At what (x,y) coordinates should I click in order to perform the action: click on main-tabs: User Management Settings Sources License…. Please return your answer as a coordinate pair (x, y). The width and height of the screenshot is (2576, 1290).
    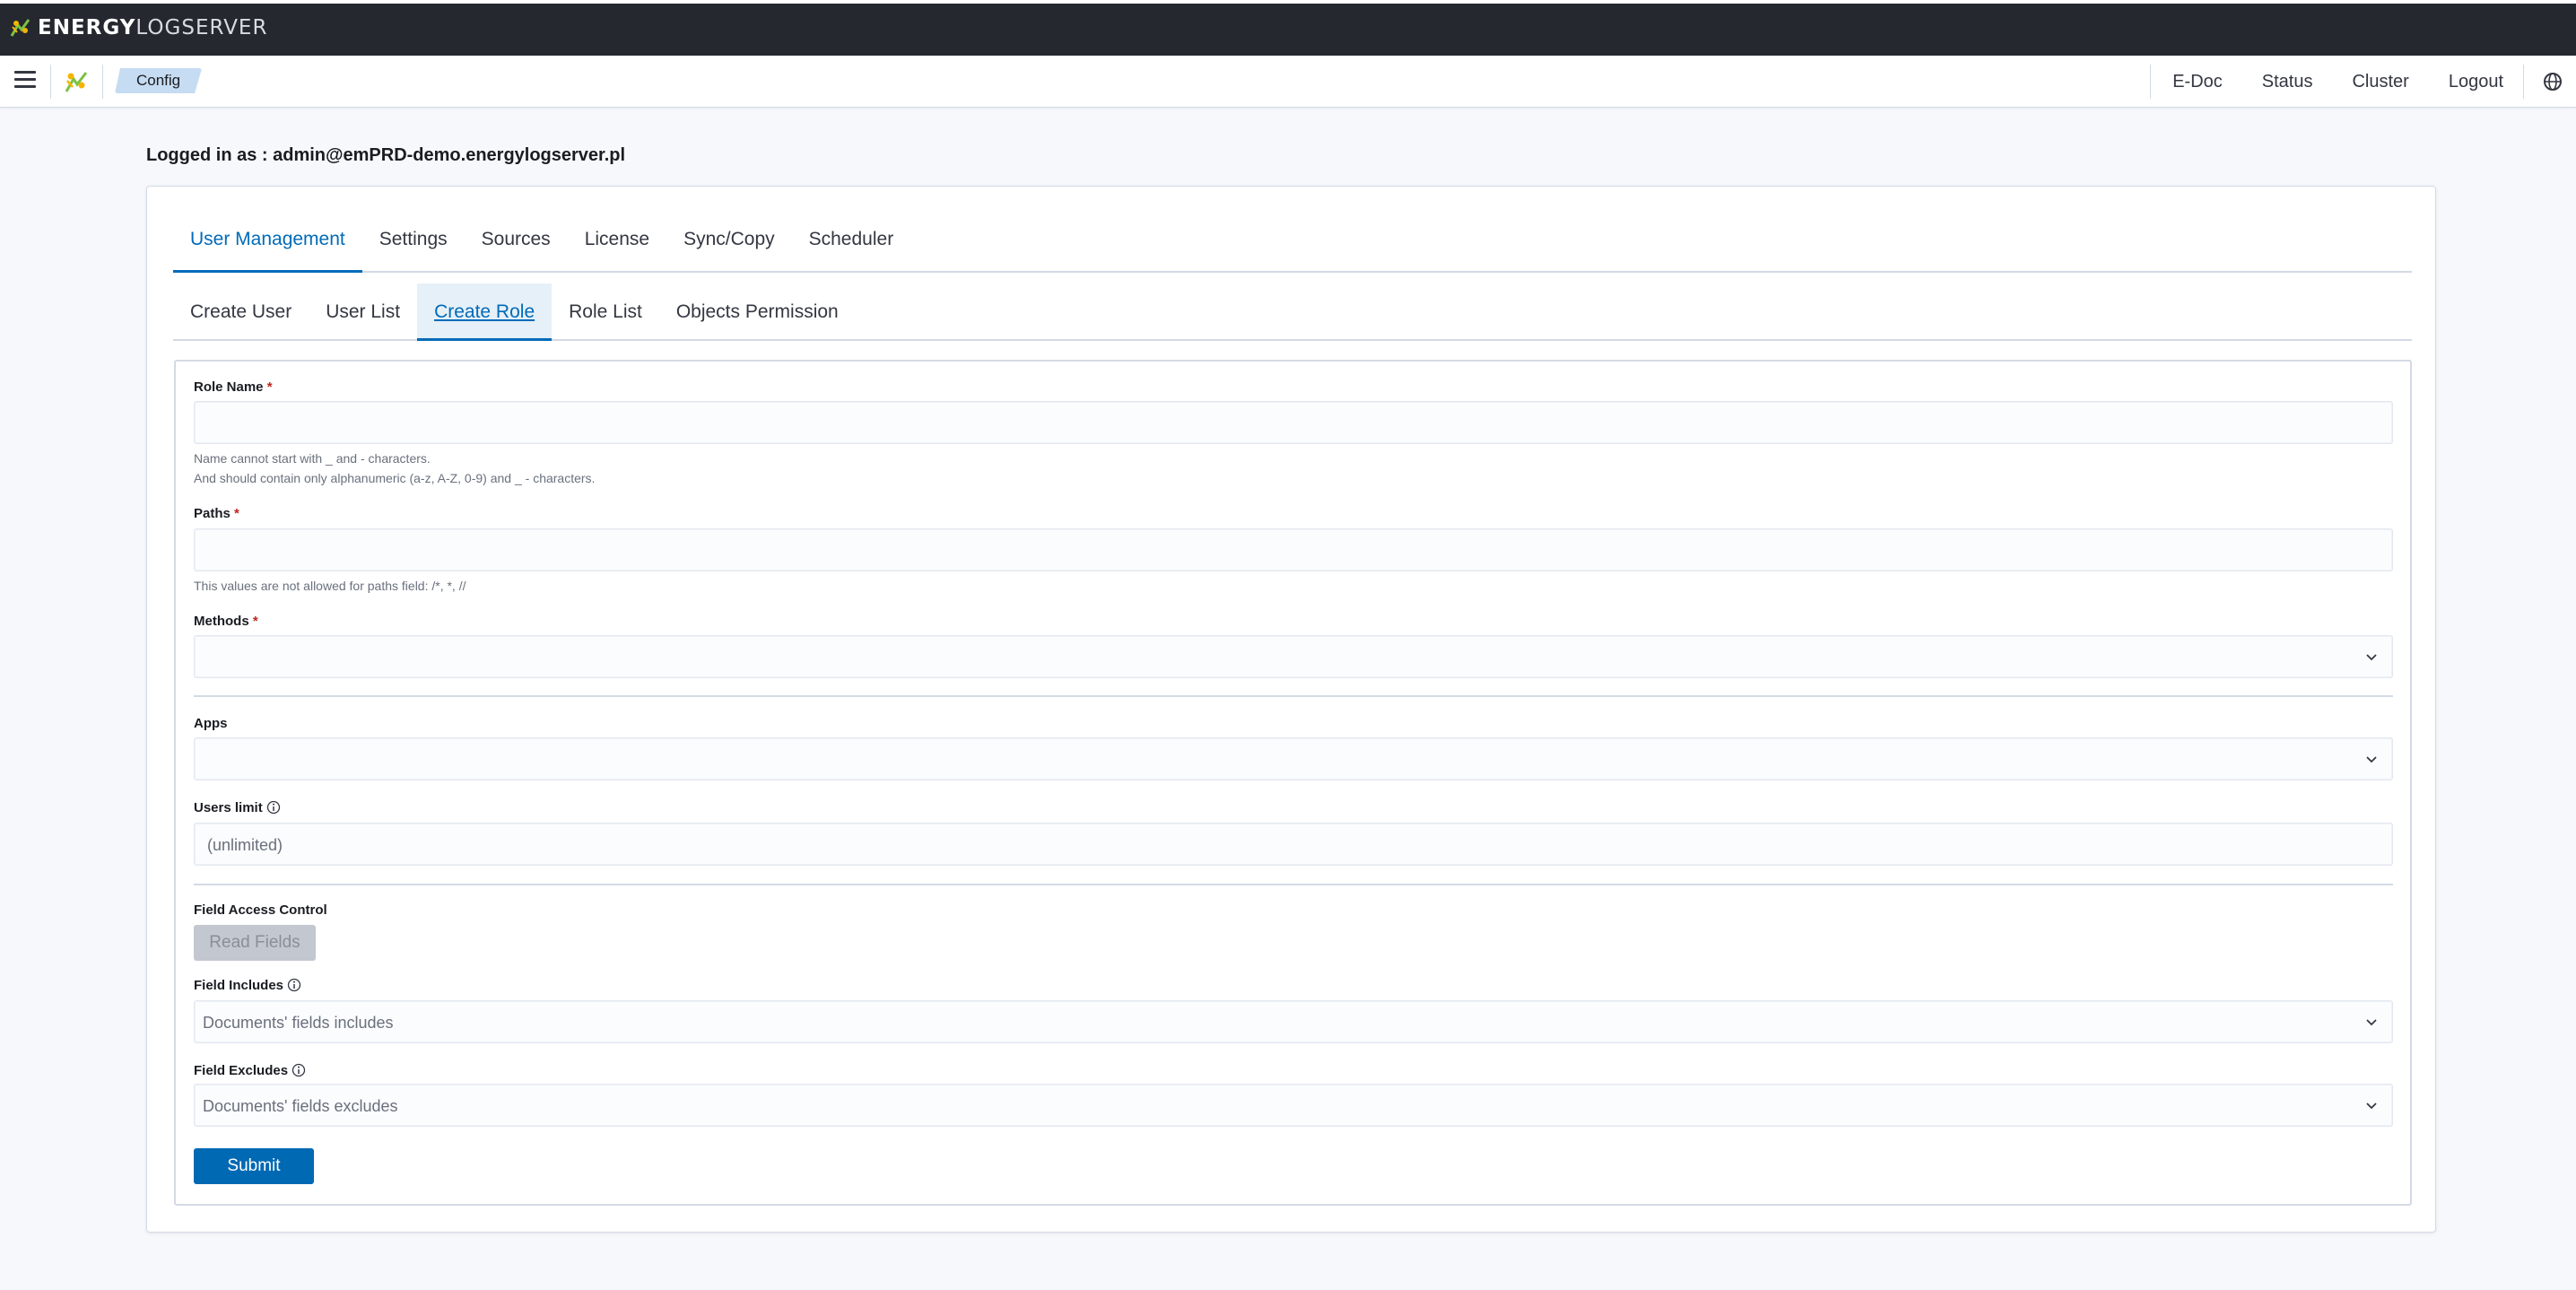
    Looking at the image, I should click on (1292, 245).